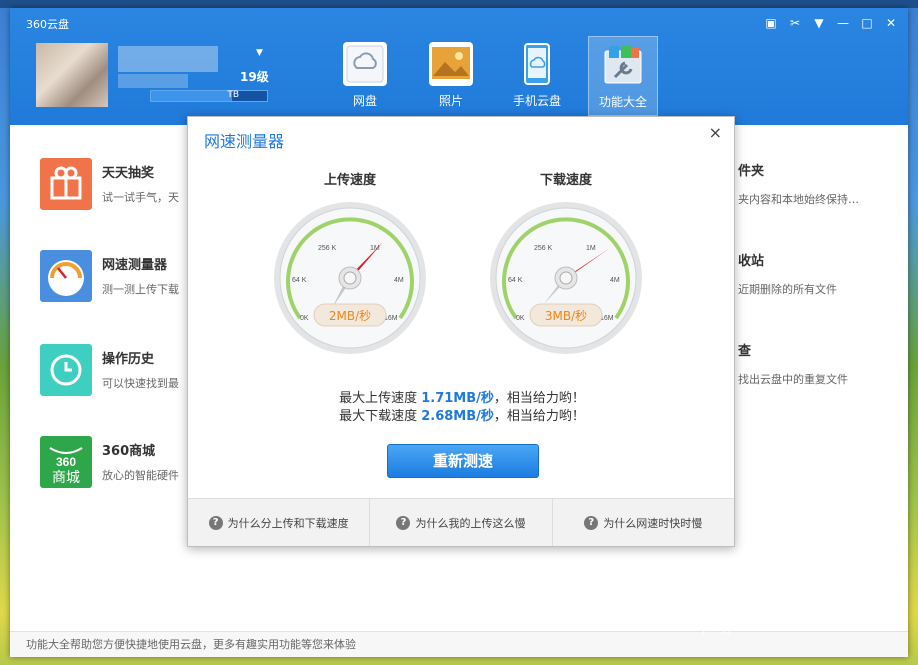 The height and width of the screenshot is (665, 918). I want to click on retest-button: 重新测速, so click(463, 461).